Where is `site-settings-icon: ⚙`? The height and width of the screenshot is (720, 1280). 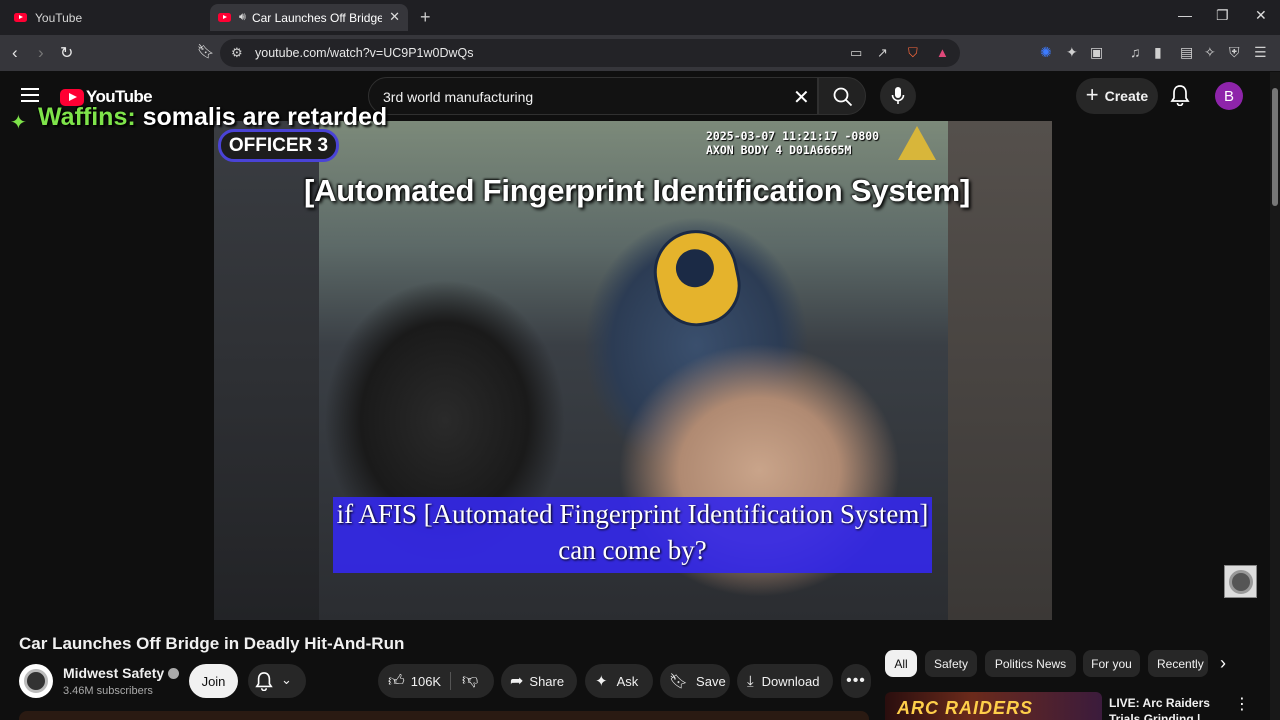 site-settings-icon: ⚙ is located at coordinates (237, 53).